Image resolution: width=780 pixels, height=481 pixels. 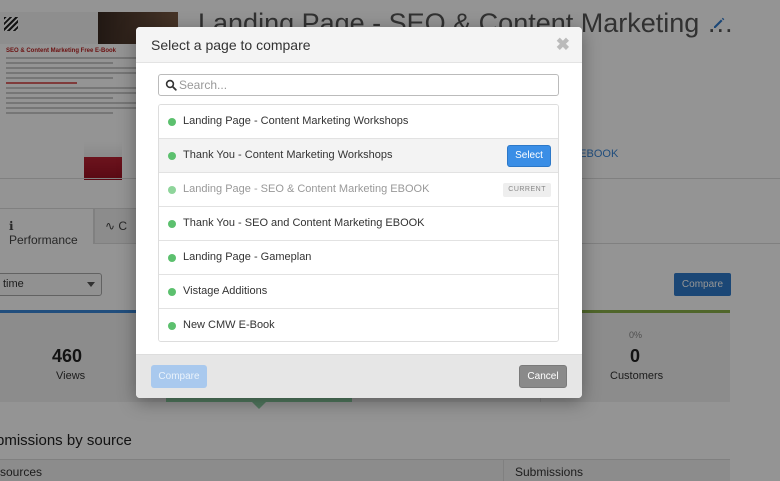 I want to click on modal-footer: Compare Cancel, so click(x=359, y=376).